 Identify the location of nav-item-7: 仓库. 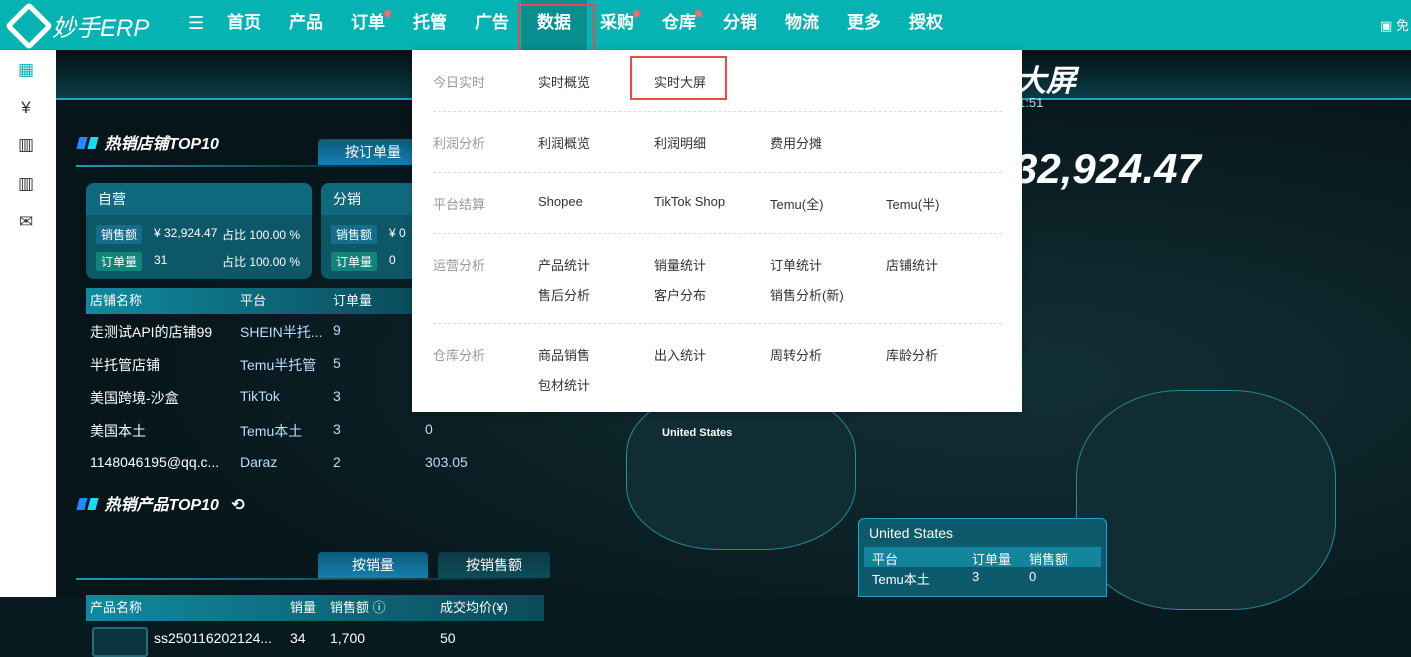
(682, 25).